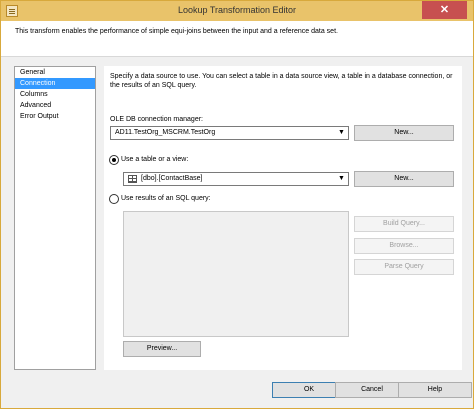 Image resolution: width=474 pixels, height=409 pixels. Describe the element at coordinates (55, 105) in the screenshot. I see `nav-item-advanced: Advanced` at that location.